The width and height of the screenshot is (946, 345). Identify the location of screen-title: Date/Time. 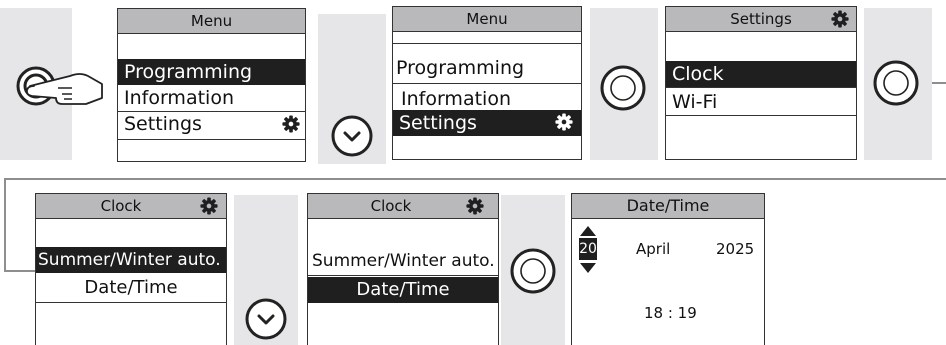
(668, 206).